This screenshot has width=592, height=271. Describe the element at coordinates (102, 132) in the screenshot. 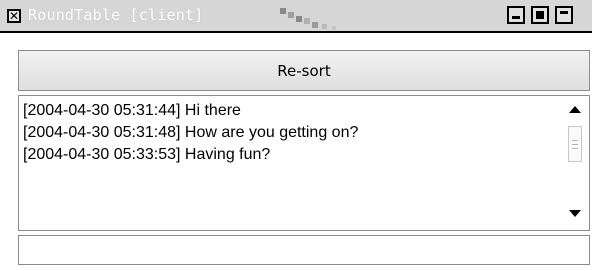

I see `message-timestamp: [2004-04-30 05:31:48]` at that location.